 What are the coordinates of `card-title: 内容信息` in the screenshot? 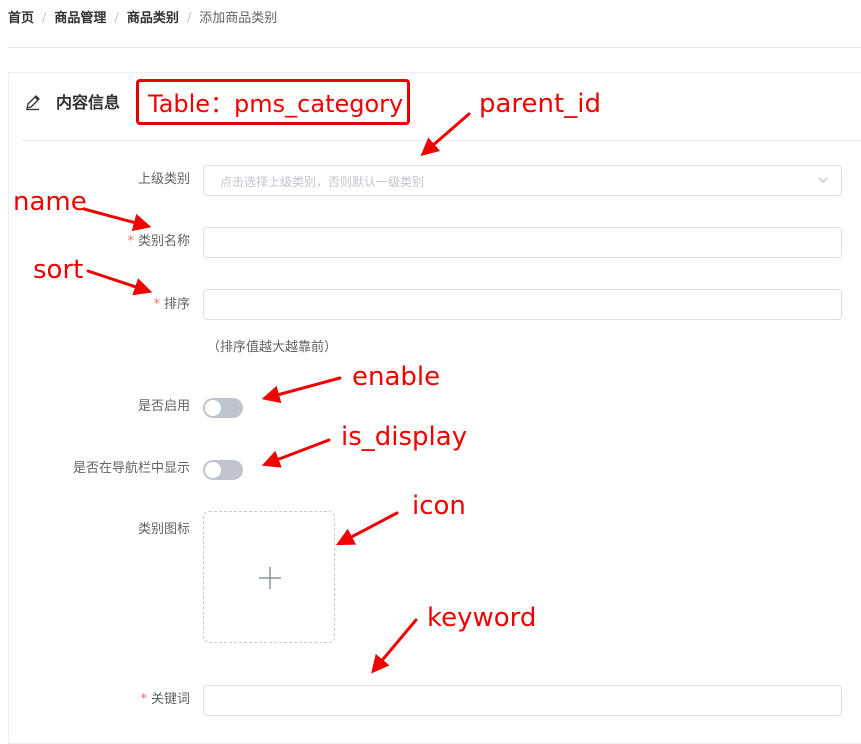 It's located at (88, 102).